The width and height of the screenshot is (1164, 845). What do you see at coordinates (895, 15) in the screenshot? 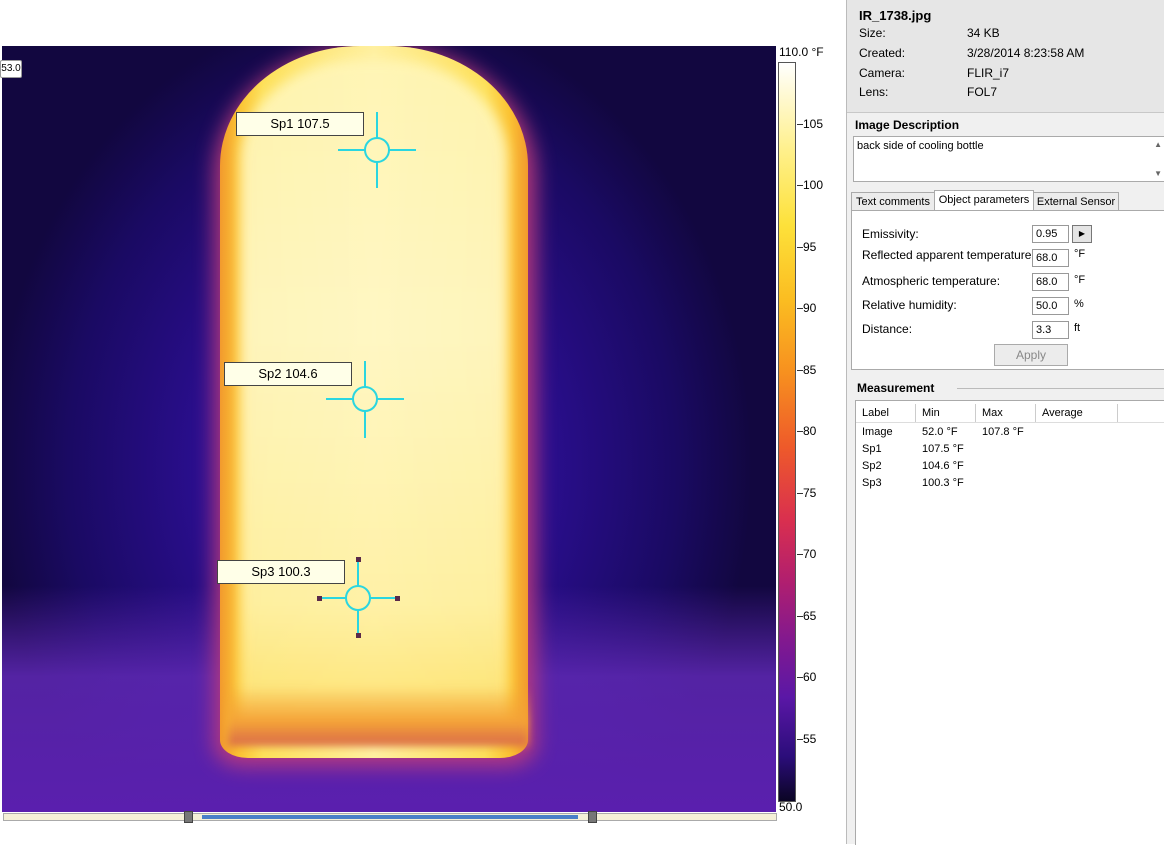
I see `file-name: IR_1738.jpg` at bounding box center [895, 15].